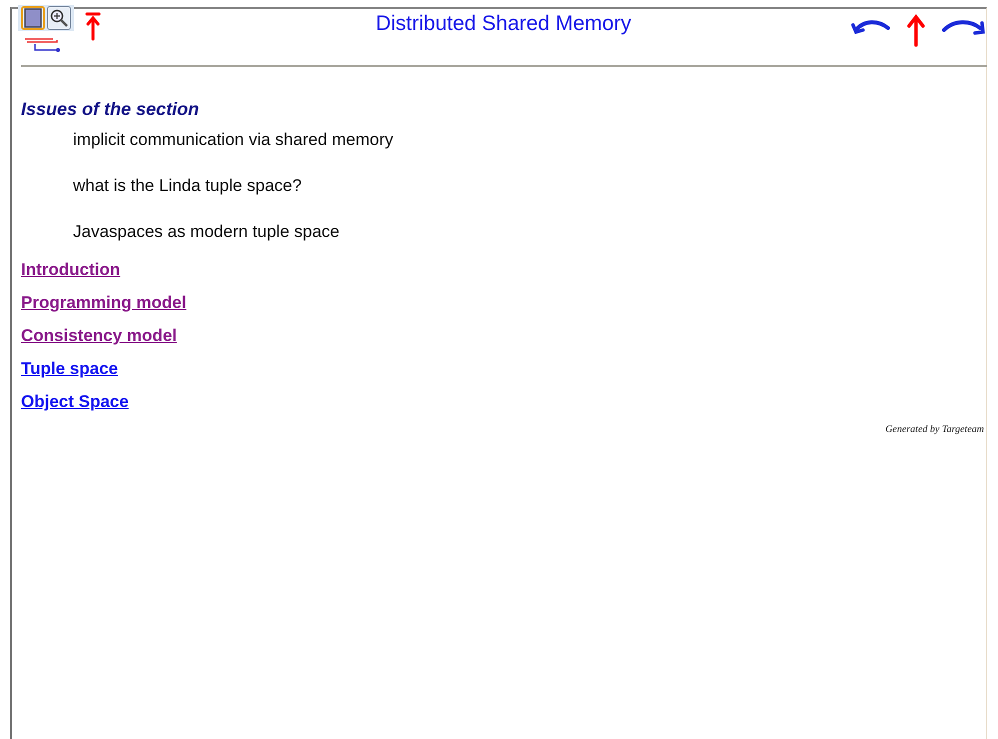  Describe the element at coordinates (916, 30) in the screenshot. I see `up-arrow-icon` at that location.